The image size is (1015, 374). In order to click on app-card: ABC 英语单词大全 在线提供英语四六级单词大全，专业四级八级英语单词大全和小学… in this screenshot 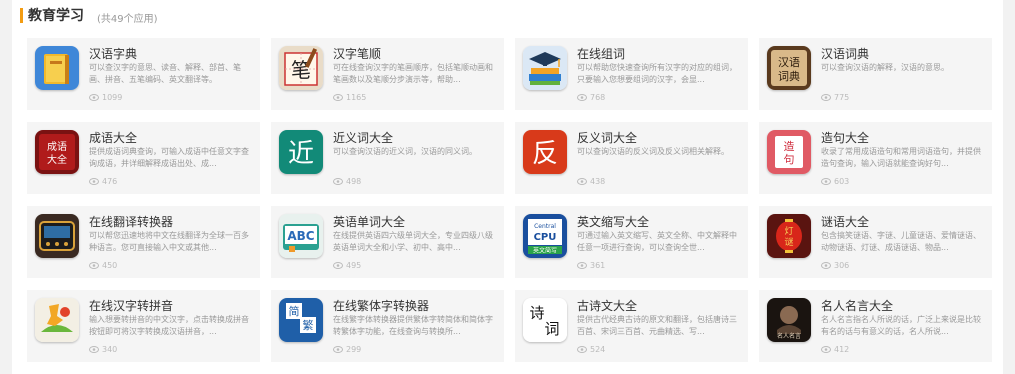, I will do `click(387, 242)`.